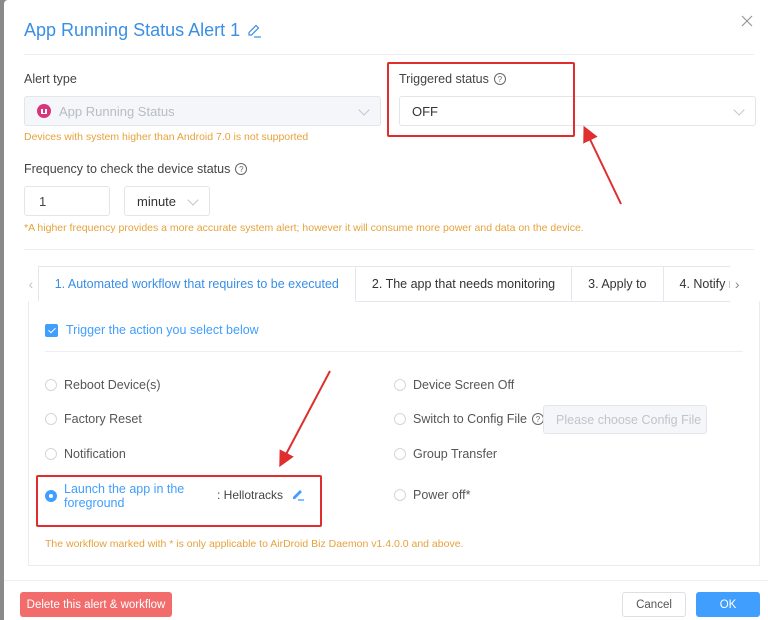  I want to click on radio-button-selected, so click(51, 496).